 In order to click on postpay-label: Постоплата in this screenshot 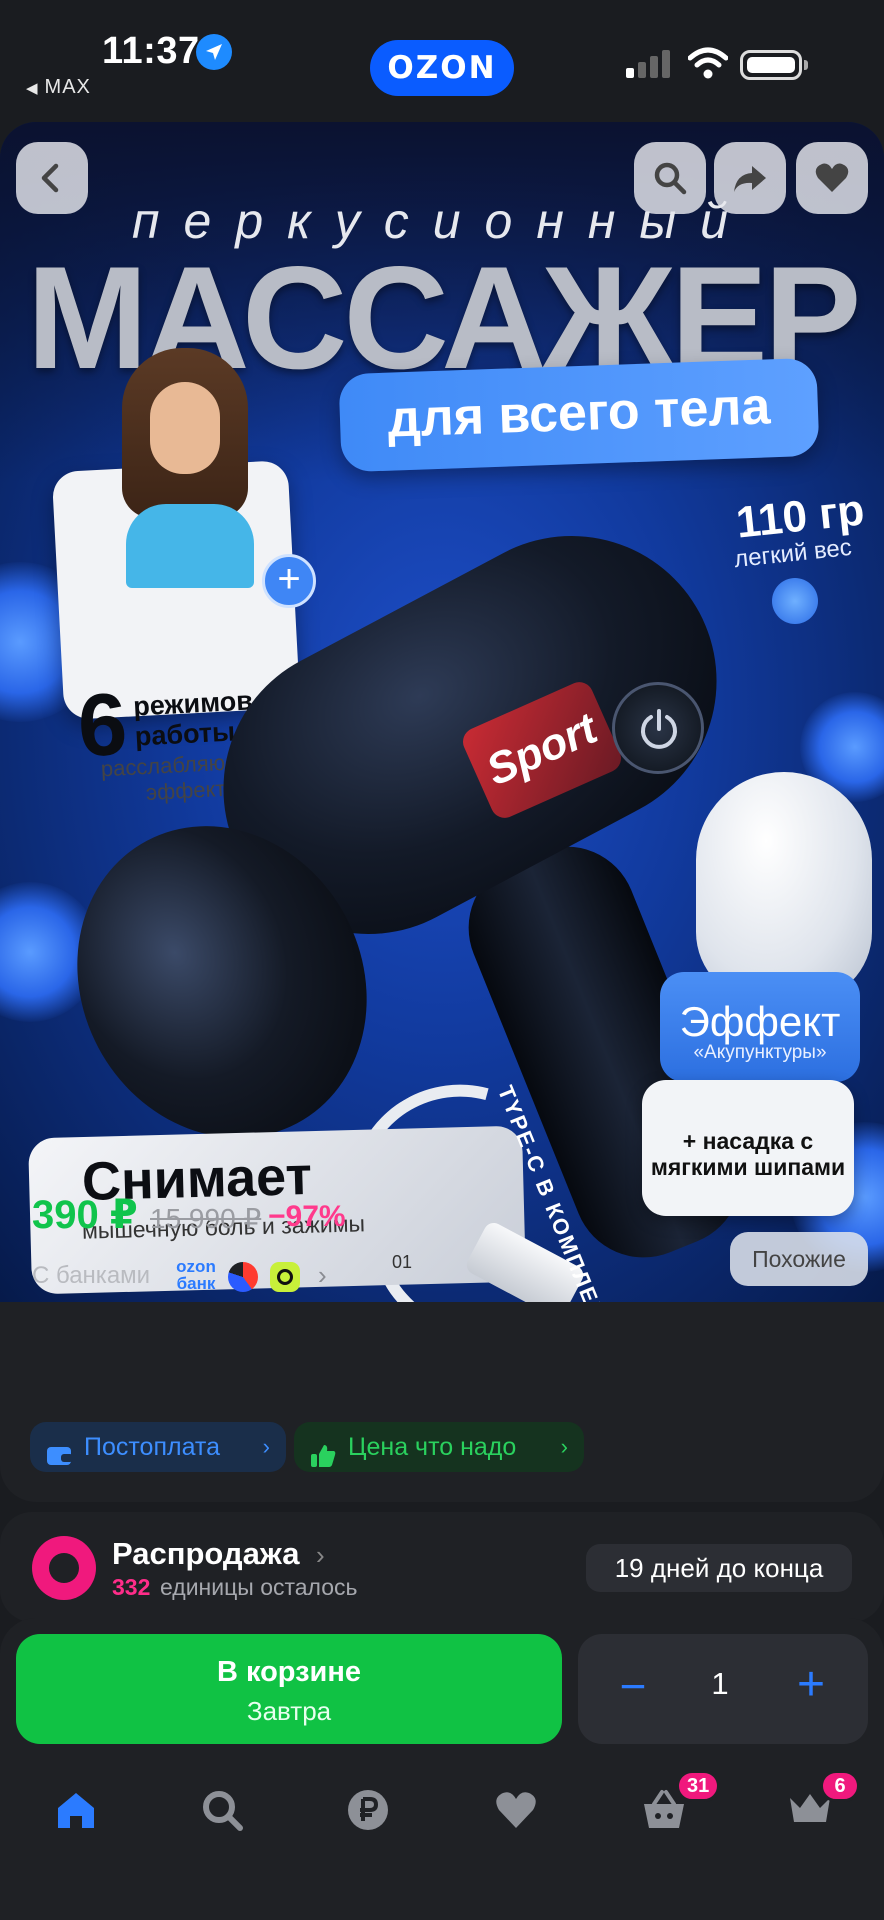, I will do `click(152, 1447)`.